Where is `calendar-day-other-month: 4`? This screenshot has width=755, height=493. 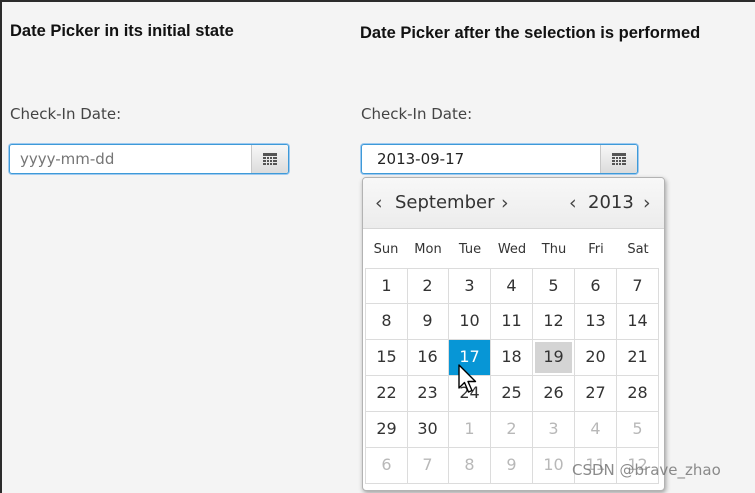 calendar-day-other-month: 4 is located at coordinates (596, 430).